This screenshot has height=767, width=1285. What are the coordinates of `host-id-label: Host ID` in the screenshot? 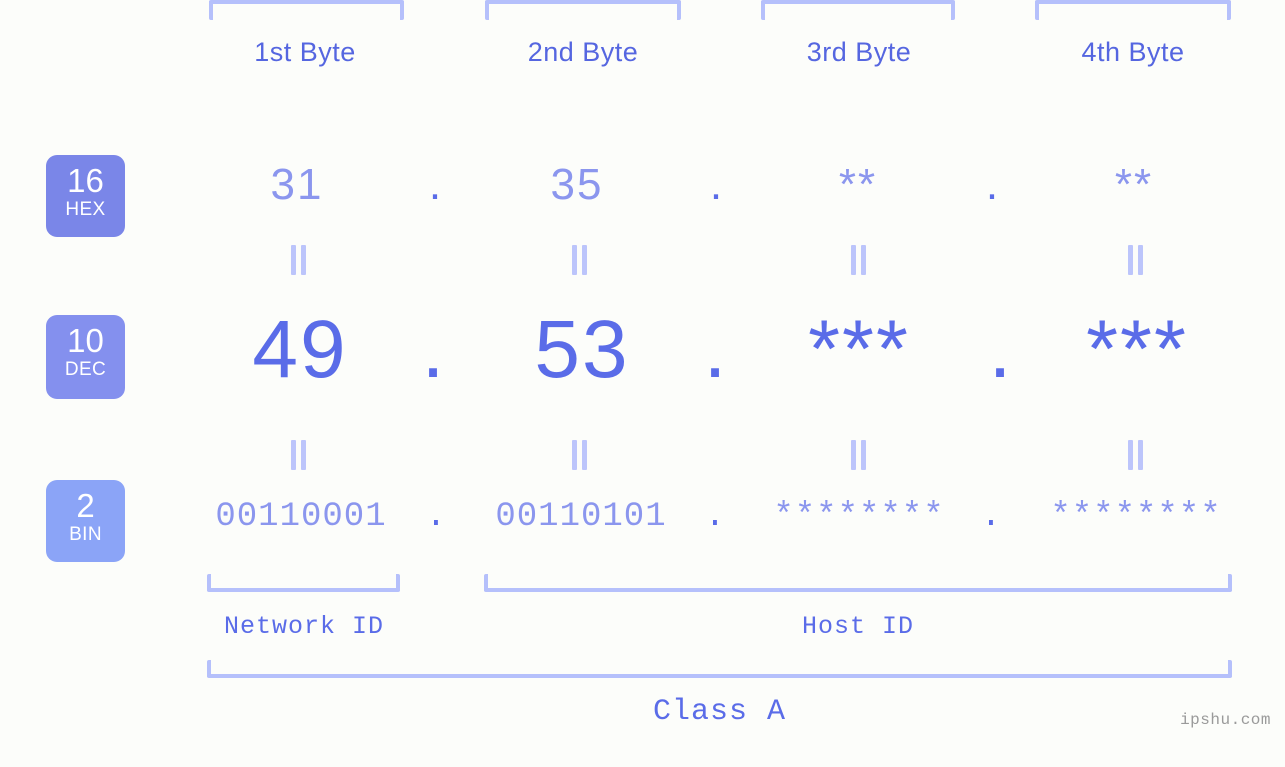 It's located at (858, 626).